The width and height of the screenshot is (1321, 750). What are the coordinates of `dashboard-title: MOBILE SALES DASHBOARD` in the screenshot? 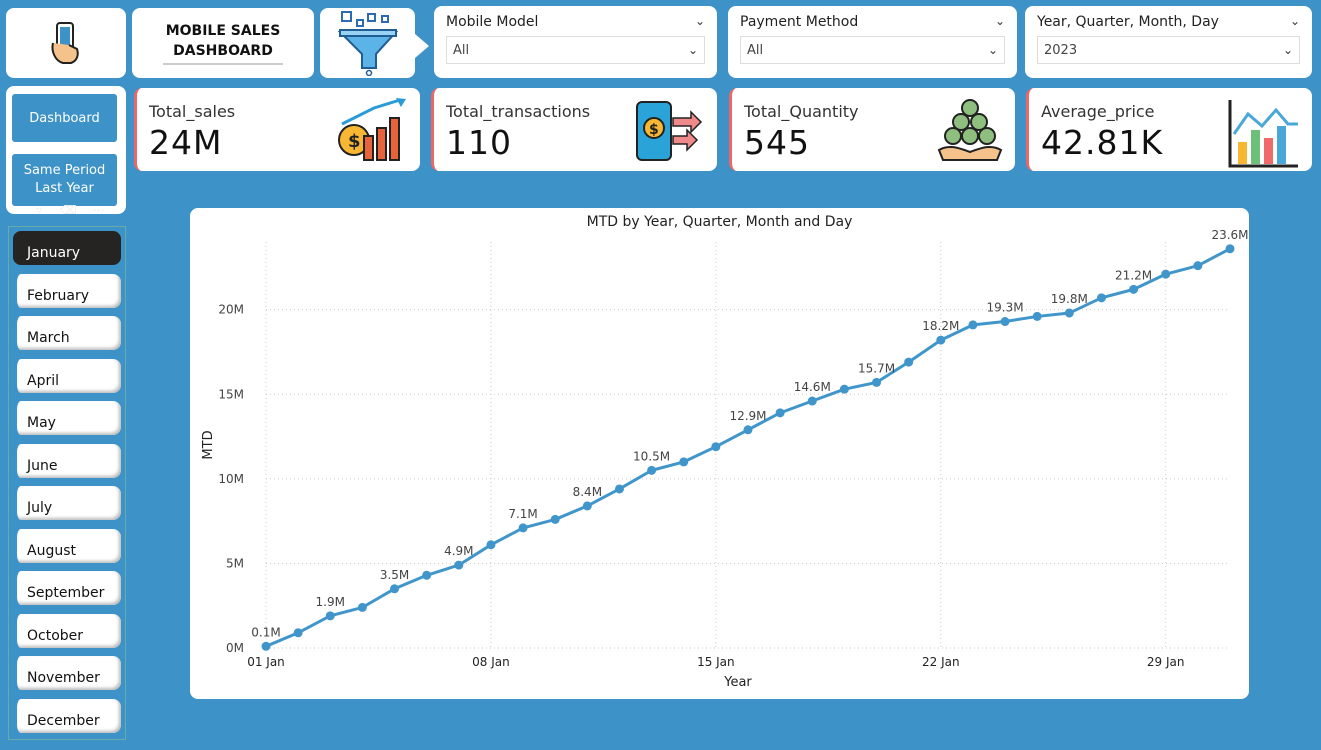 It's located at (223, 43).